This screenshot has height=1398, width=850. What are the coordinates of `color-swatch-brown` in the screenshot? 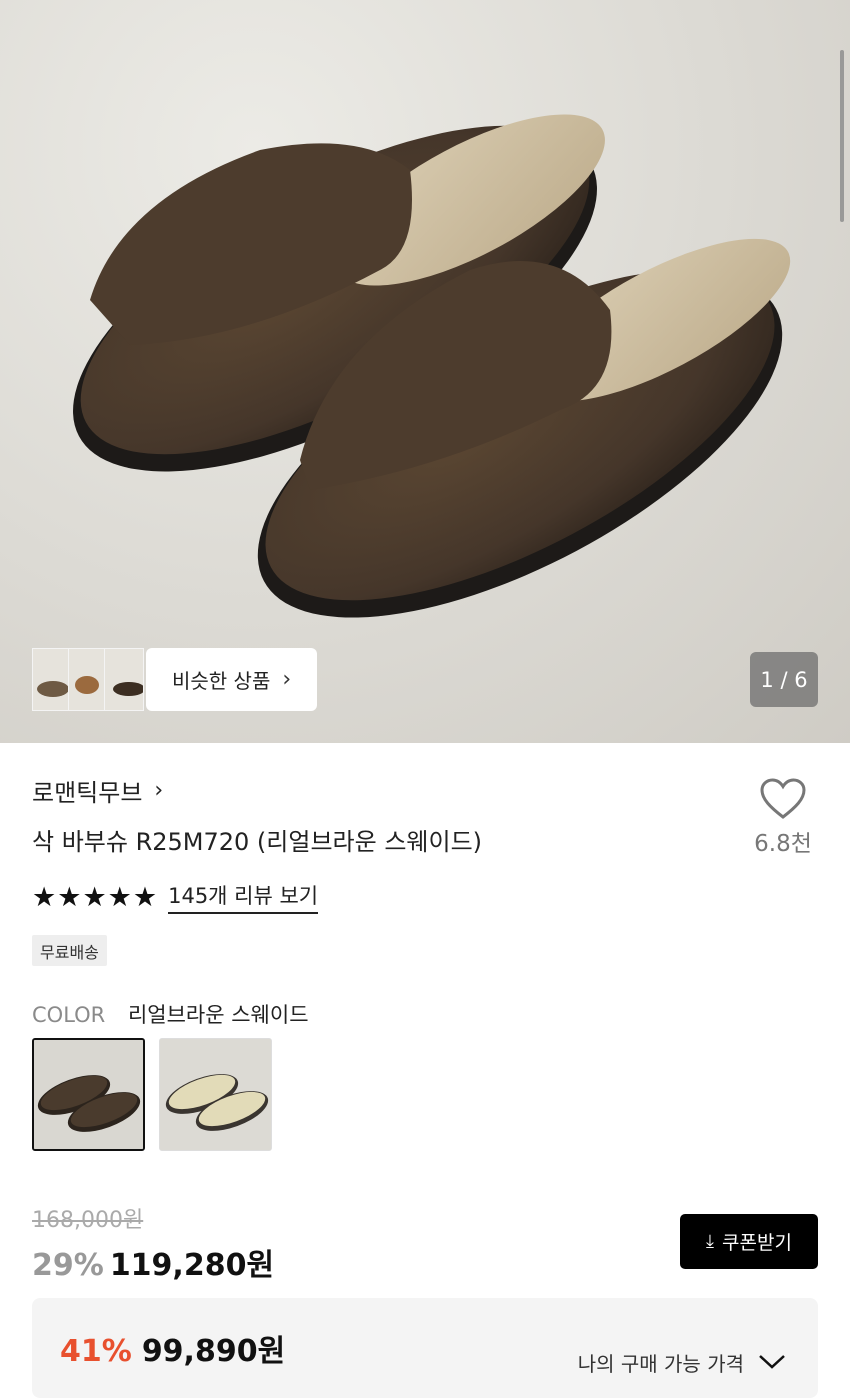 It's located at (88, 1094).